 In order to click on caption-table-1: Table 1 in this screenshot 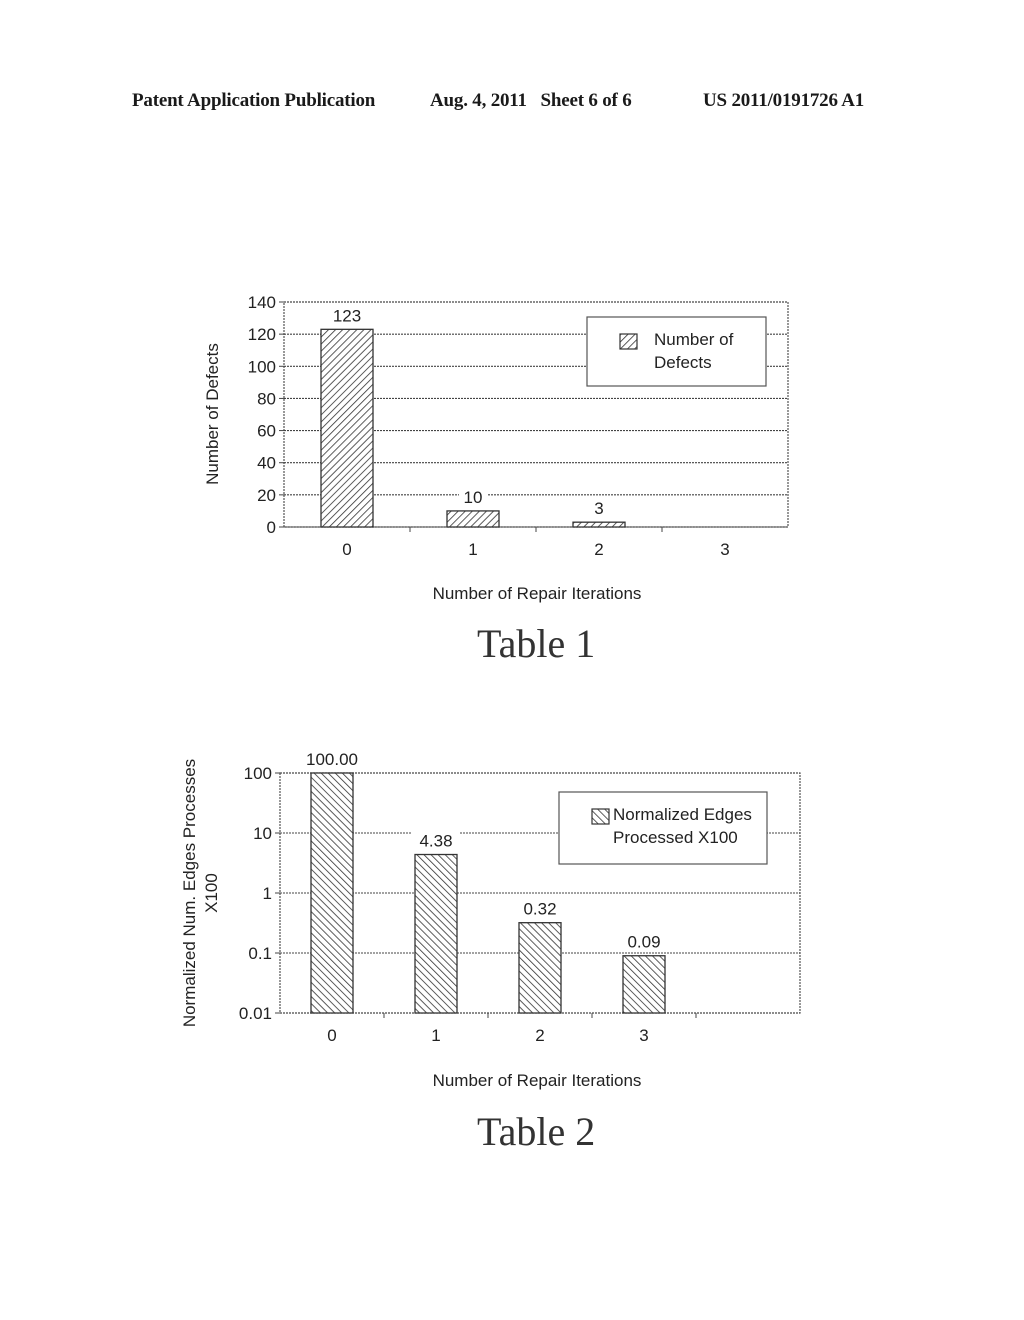, I will do `click(536, 643)`.